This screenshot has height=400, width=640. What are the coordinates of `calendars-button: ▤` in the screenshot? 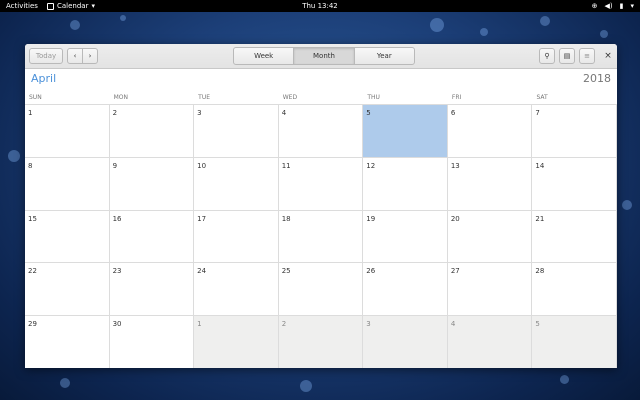 It's located at (567, 56).